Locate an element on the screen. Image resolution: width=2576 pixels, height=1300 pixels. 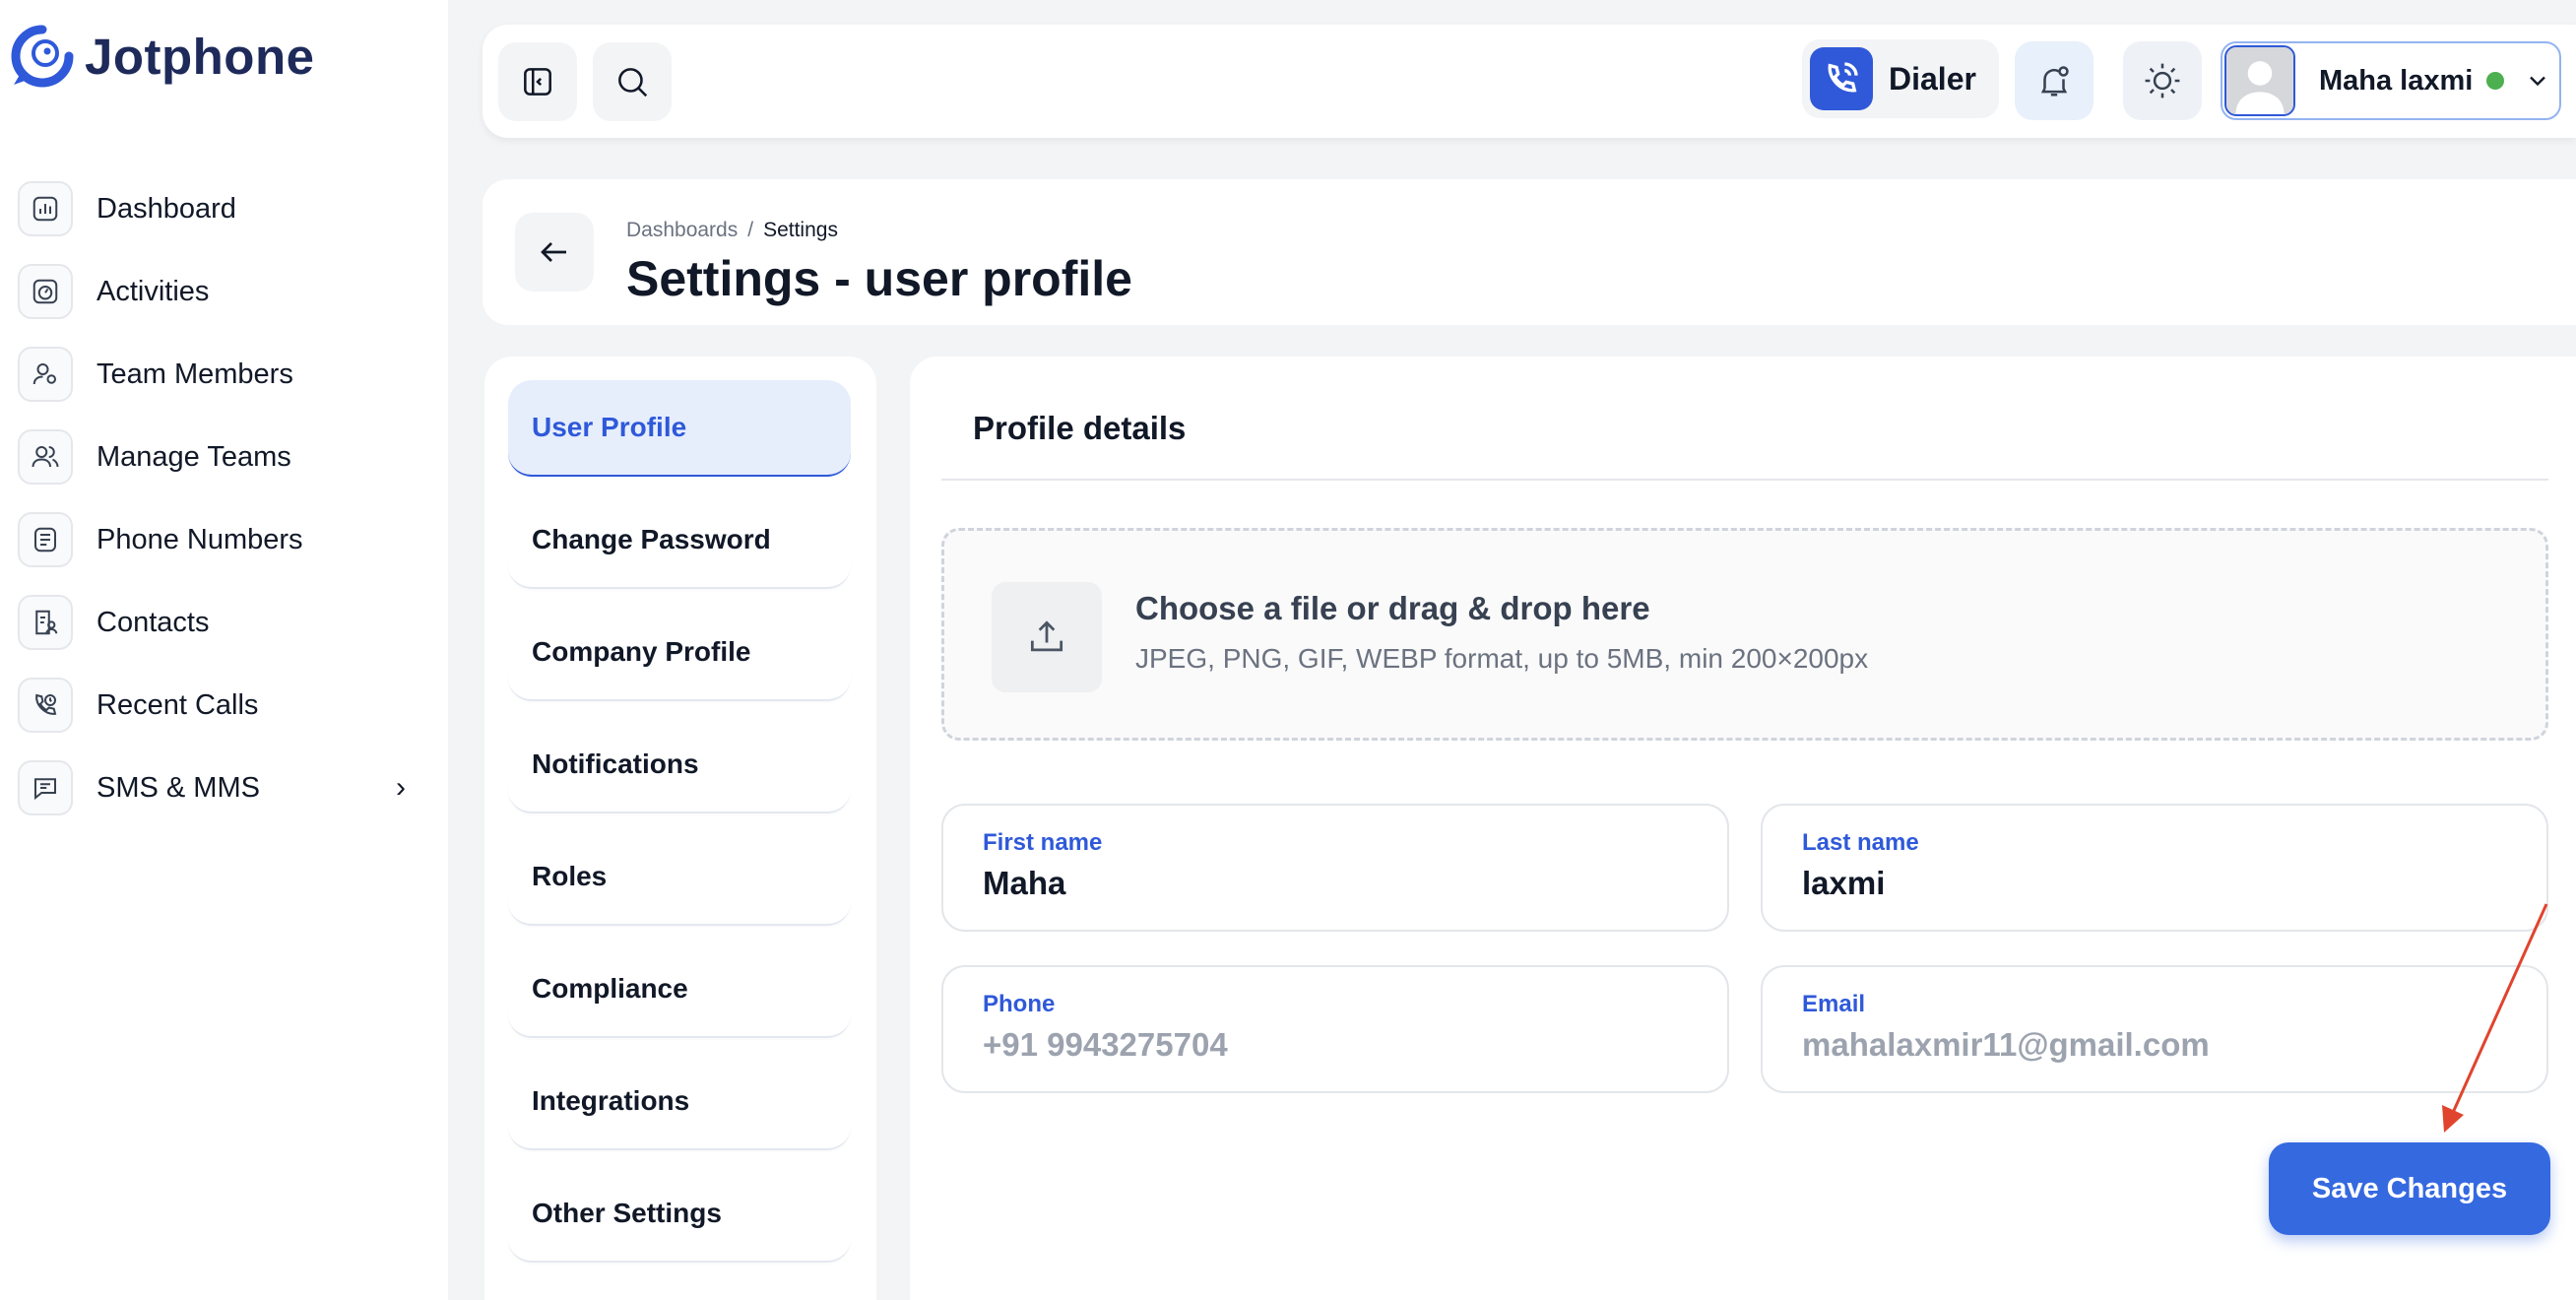
sidebar-item-label: Contacts is located at coordinates (153, 622).